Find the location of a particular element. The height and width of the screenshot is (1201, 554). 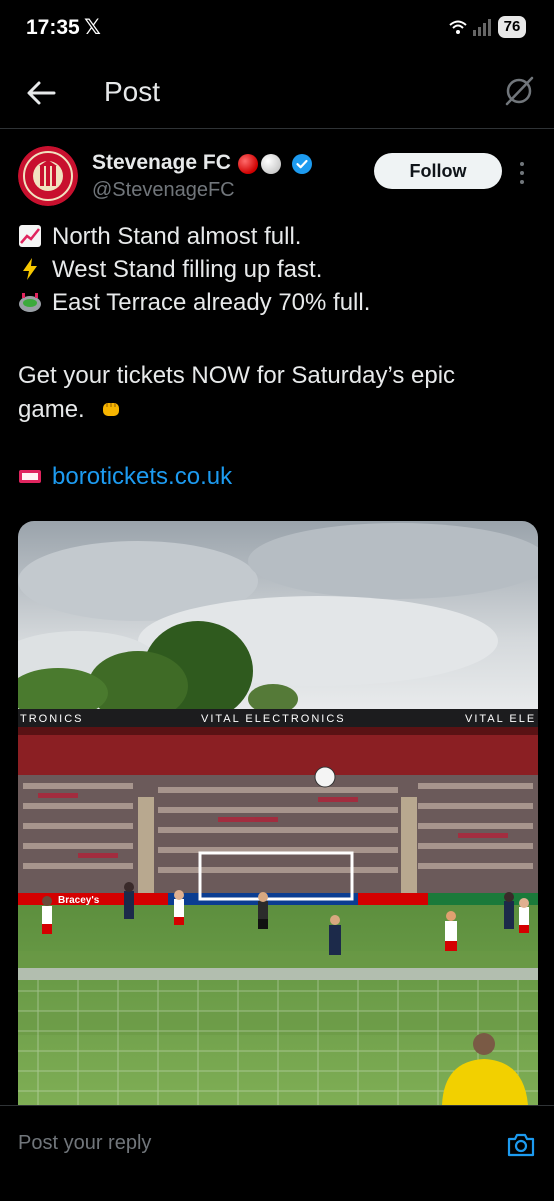

tweet-line-text: Get your tickets NOW for Saturday’s epic is located at coordinates (237, 375).